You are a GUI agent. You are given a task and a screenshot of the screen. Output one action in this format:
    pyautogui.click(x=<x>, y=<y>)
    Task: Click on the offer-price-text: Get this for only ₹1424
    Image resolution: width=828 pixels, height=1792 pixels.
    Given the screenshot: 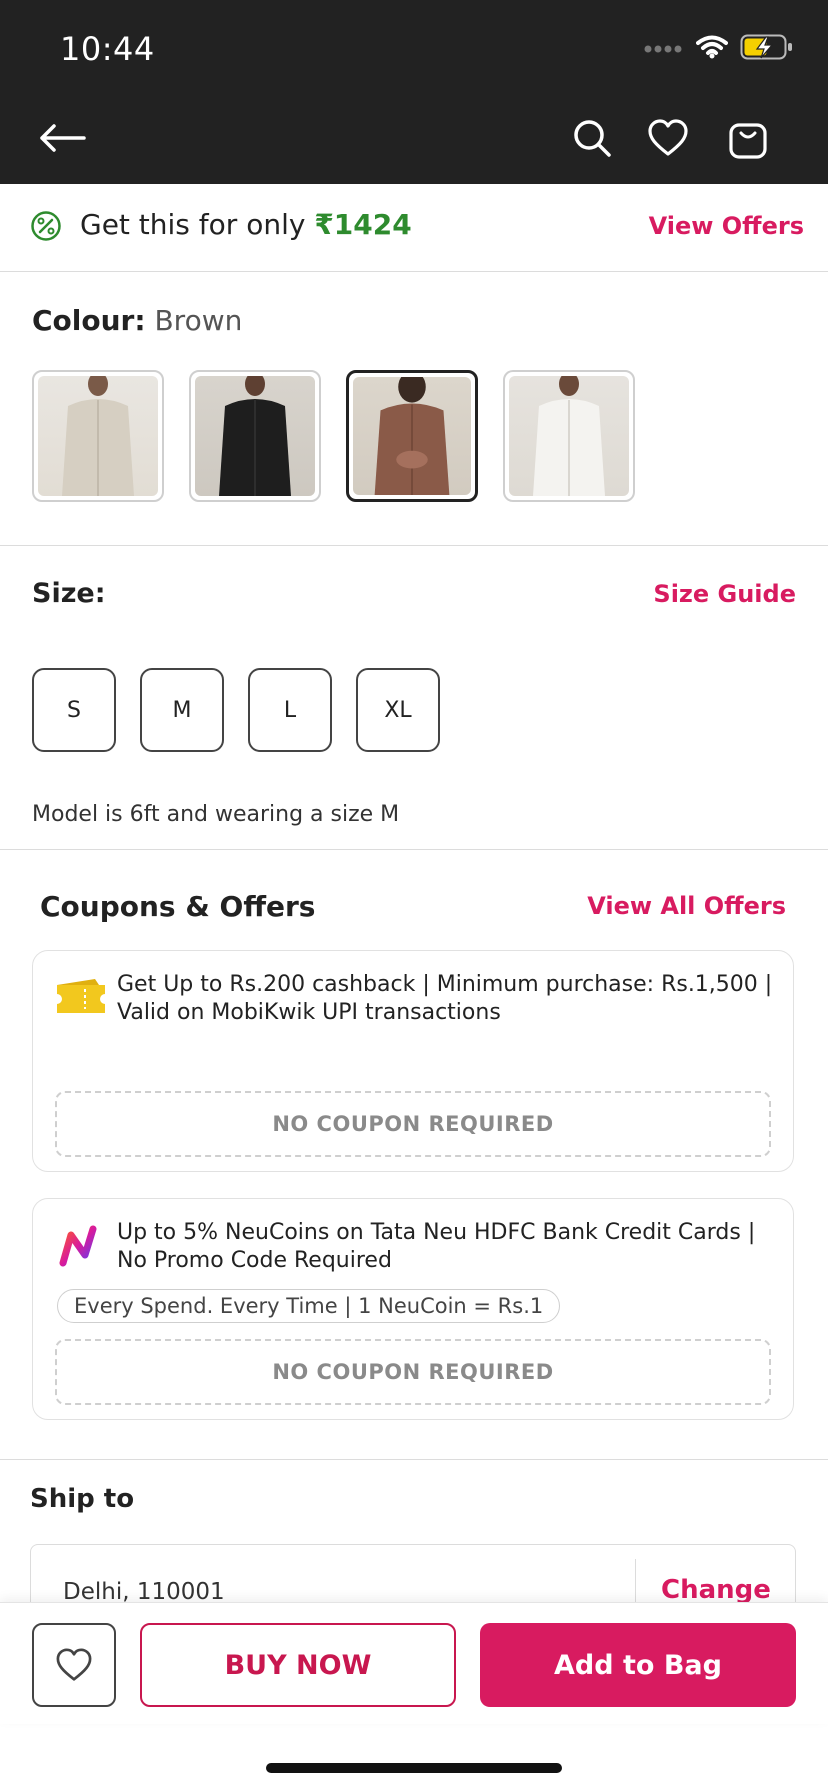 What is the action you would take?
    pyautogui.click(x=246, y=224)
    